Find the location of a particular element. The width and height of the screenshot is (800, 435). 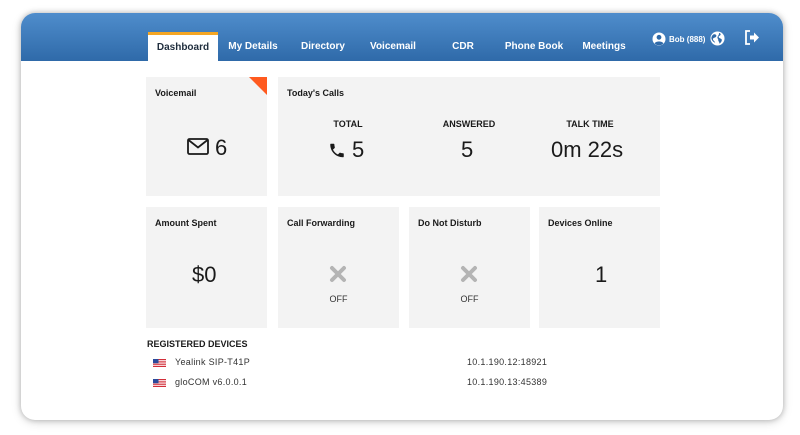

call-forwarding-card: Call Forwarding OFF is located at coordinates (338, 267).